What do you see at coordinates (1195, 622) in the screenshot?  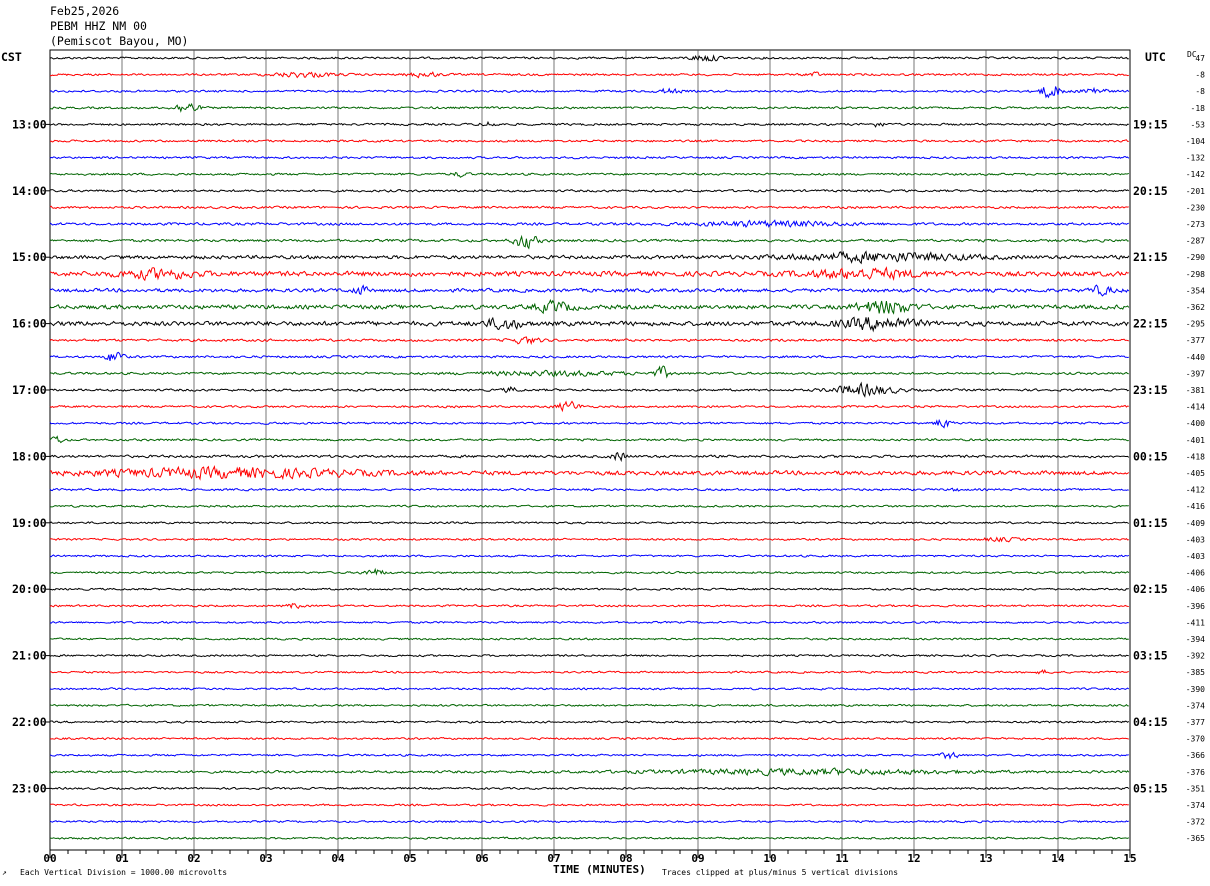 I see `dc-offset-label: -411` at bounding box center [1195, 622].